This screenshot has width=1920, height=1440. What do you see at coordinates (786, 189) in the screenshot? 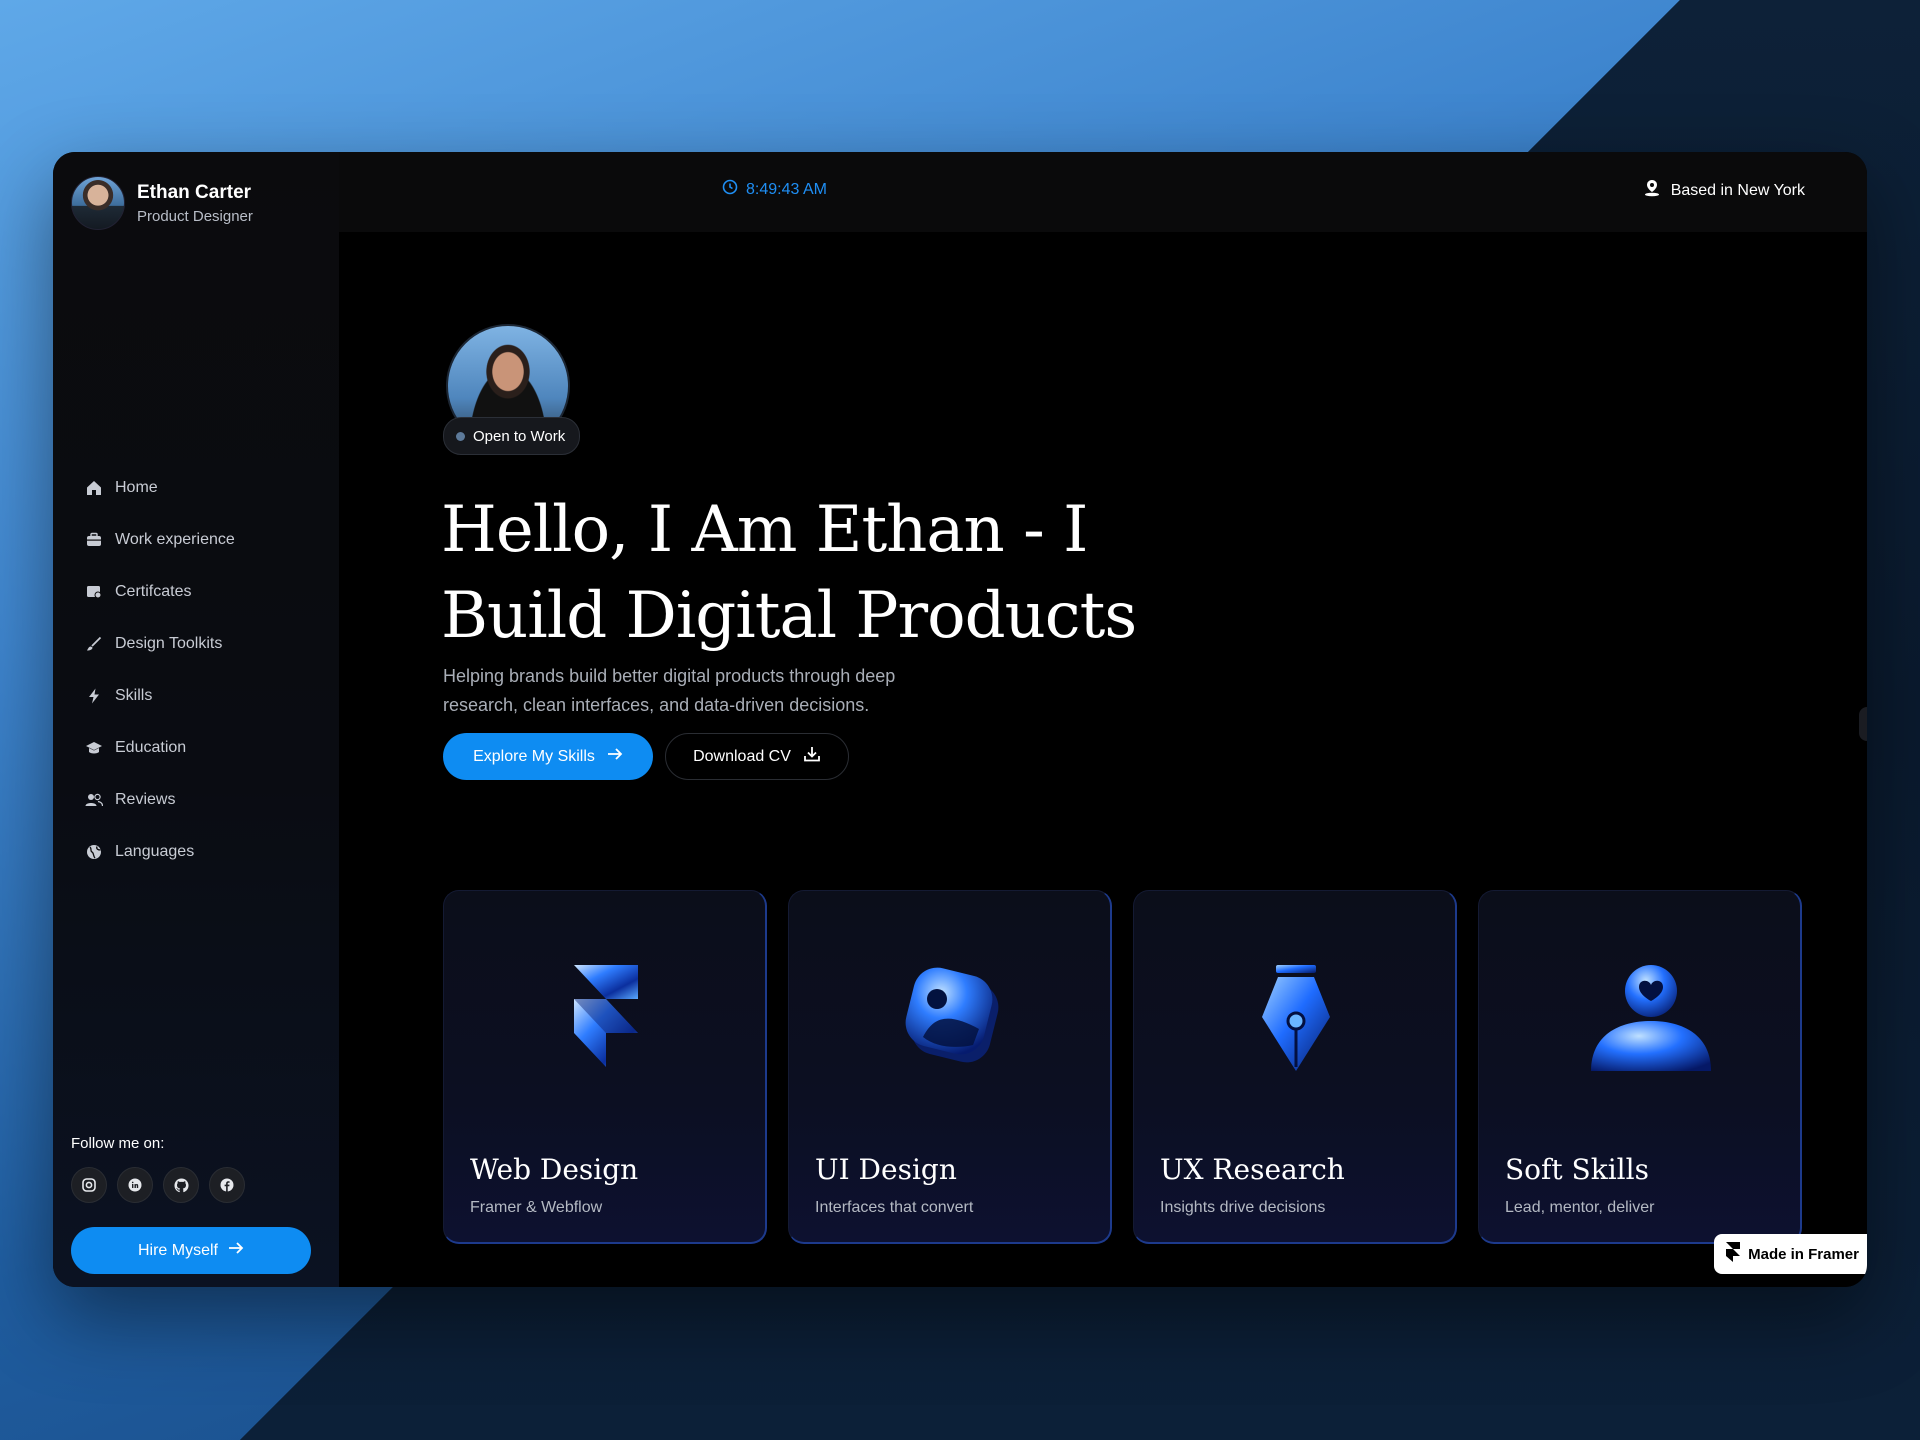
I see `clock-time: 8:49:43 AM` at bounding box center [786, 189].